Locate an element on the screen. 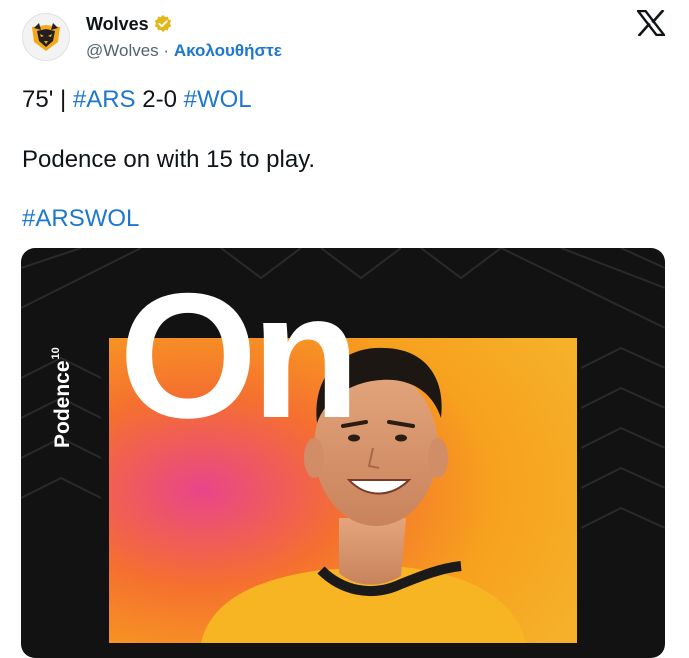 This screenshot has height=658, width=689. player-name: Podence is located at coordinates (62, 404).